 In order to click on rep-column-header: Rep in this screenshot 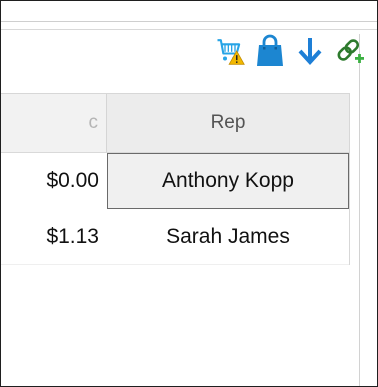, I will do `click(228, 123)`.